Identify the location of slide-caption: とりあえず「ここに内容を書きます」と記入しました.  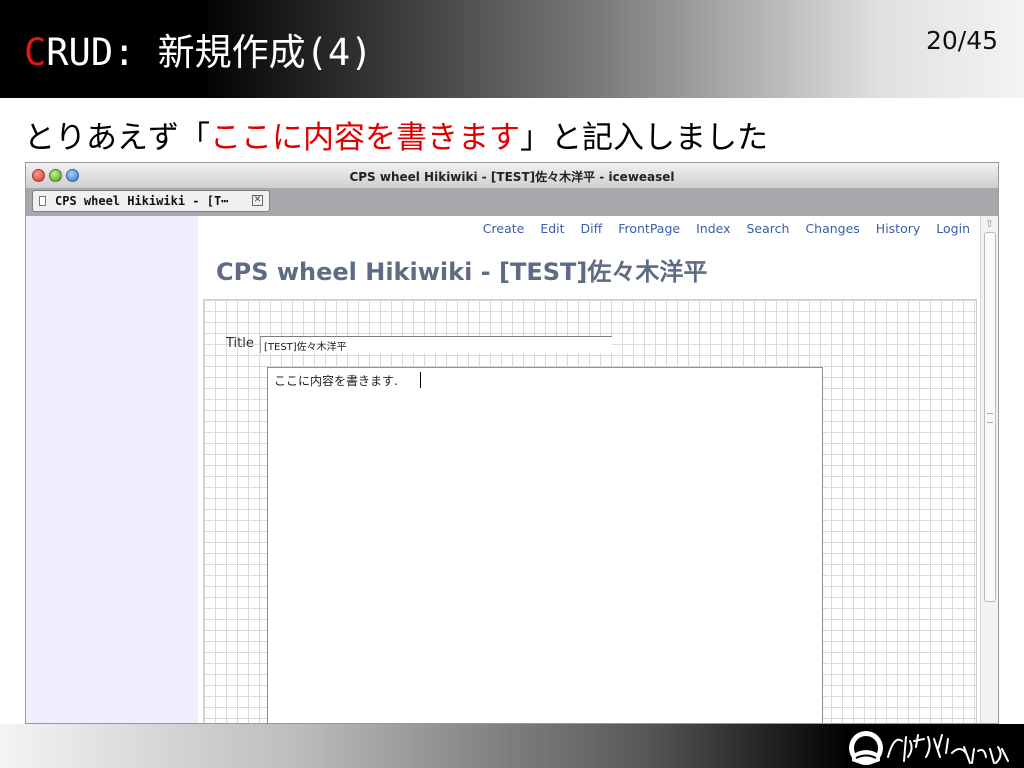
(396, 134).